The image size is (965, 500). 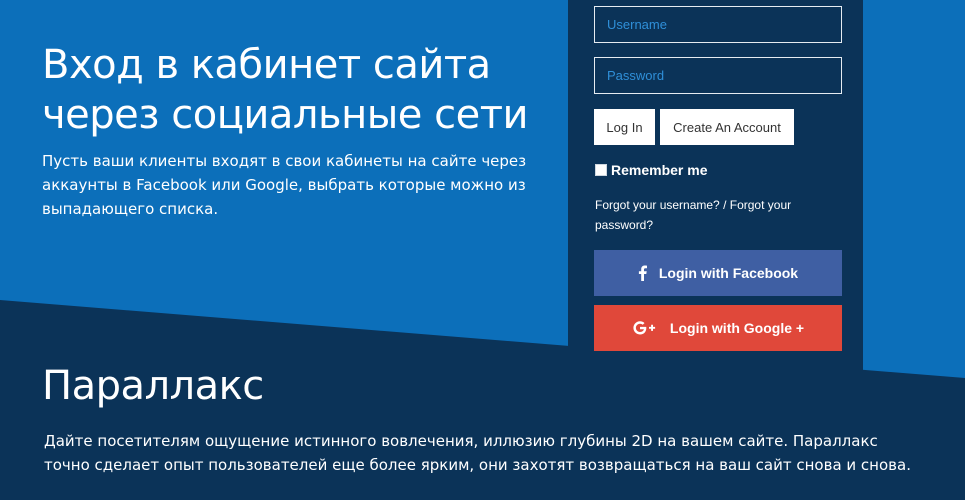 What do you see at coordinates (642, 273) in the screenshot?
I see `facebook-f-icon` at bounding box center [642, 273].